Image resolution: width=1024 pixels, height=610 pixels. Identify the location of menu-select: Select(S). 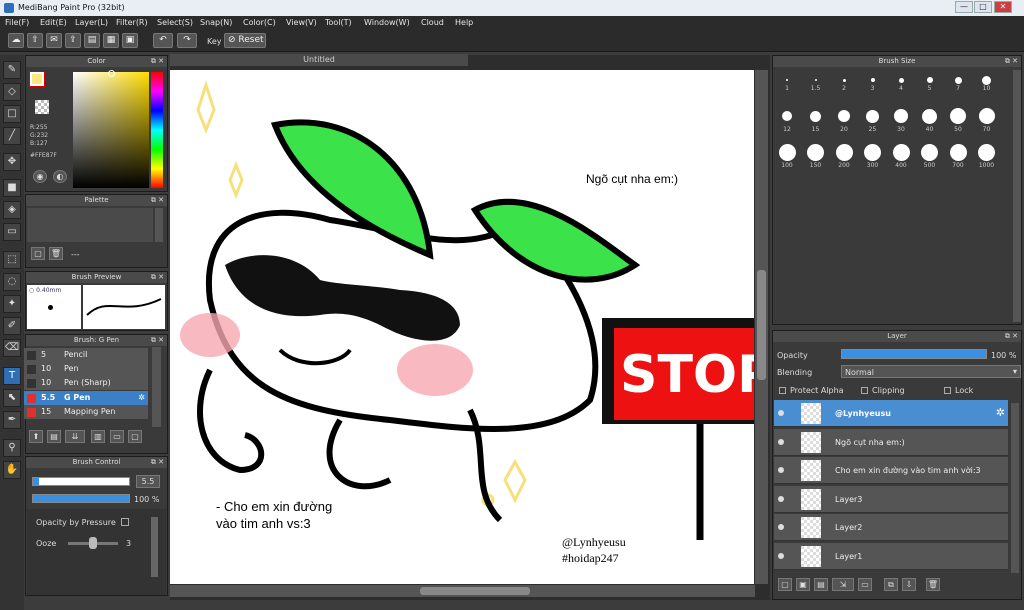
(175, 22).